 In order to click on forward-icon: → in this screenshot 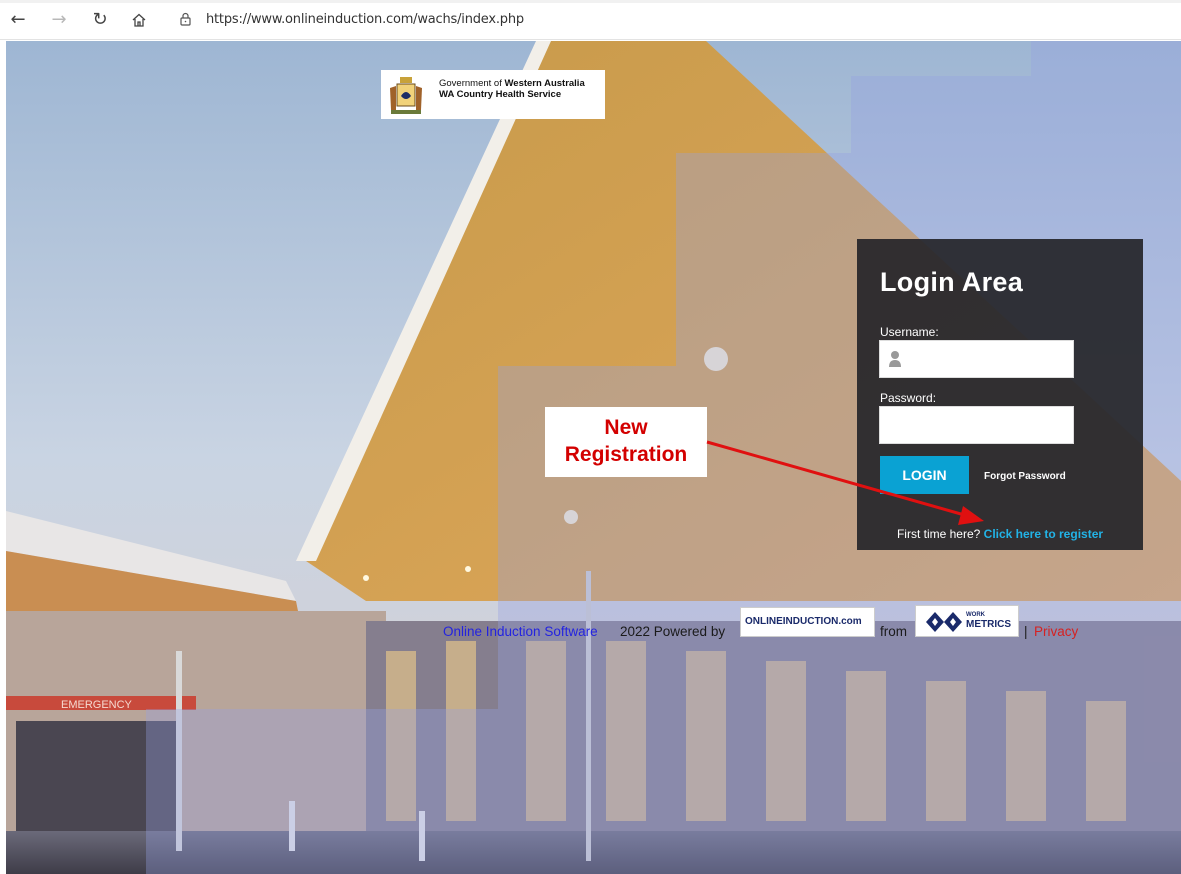, I will do `click(59, 20)`.